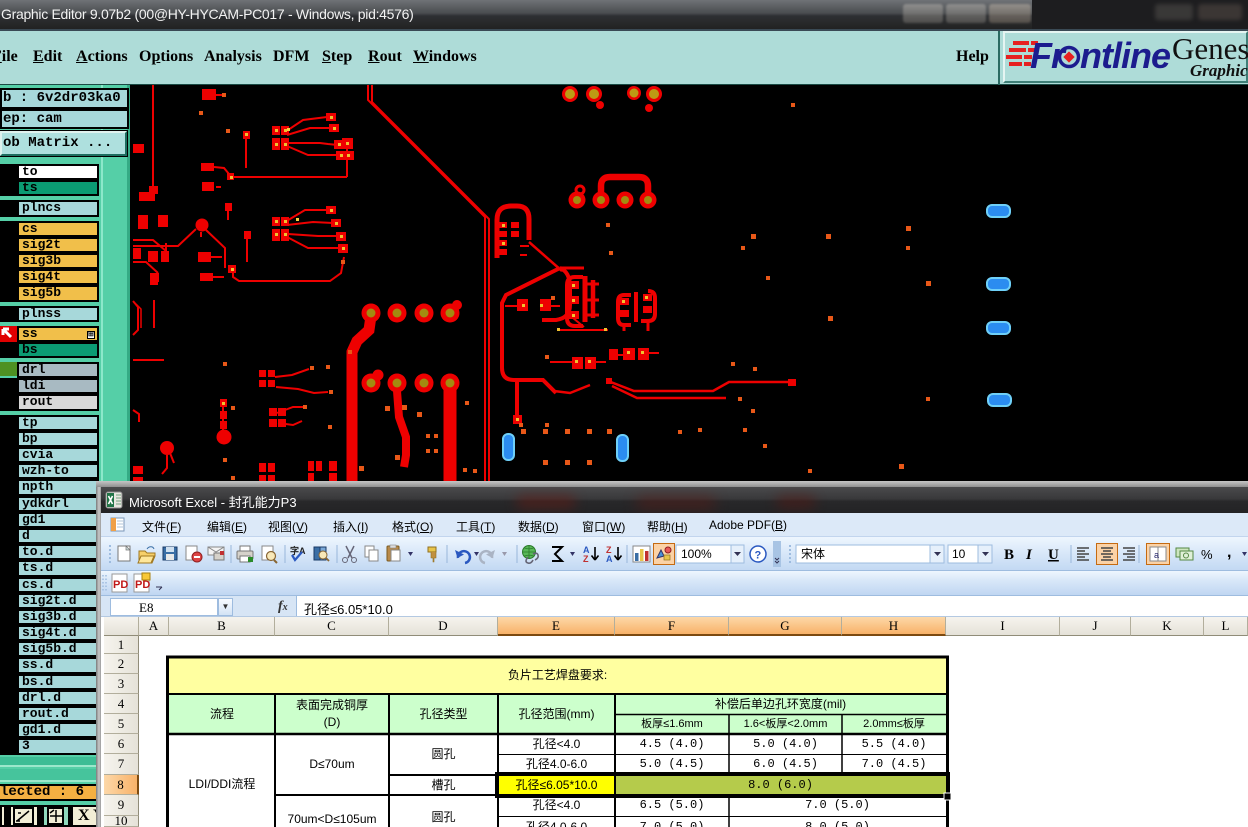 Image resolution: width=1248 pixels, height=827 pixels. I want to click on svg-text: ntline, so click(1125, 55).